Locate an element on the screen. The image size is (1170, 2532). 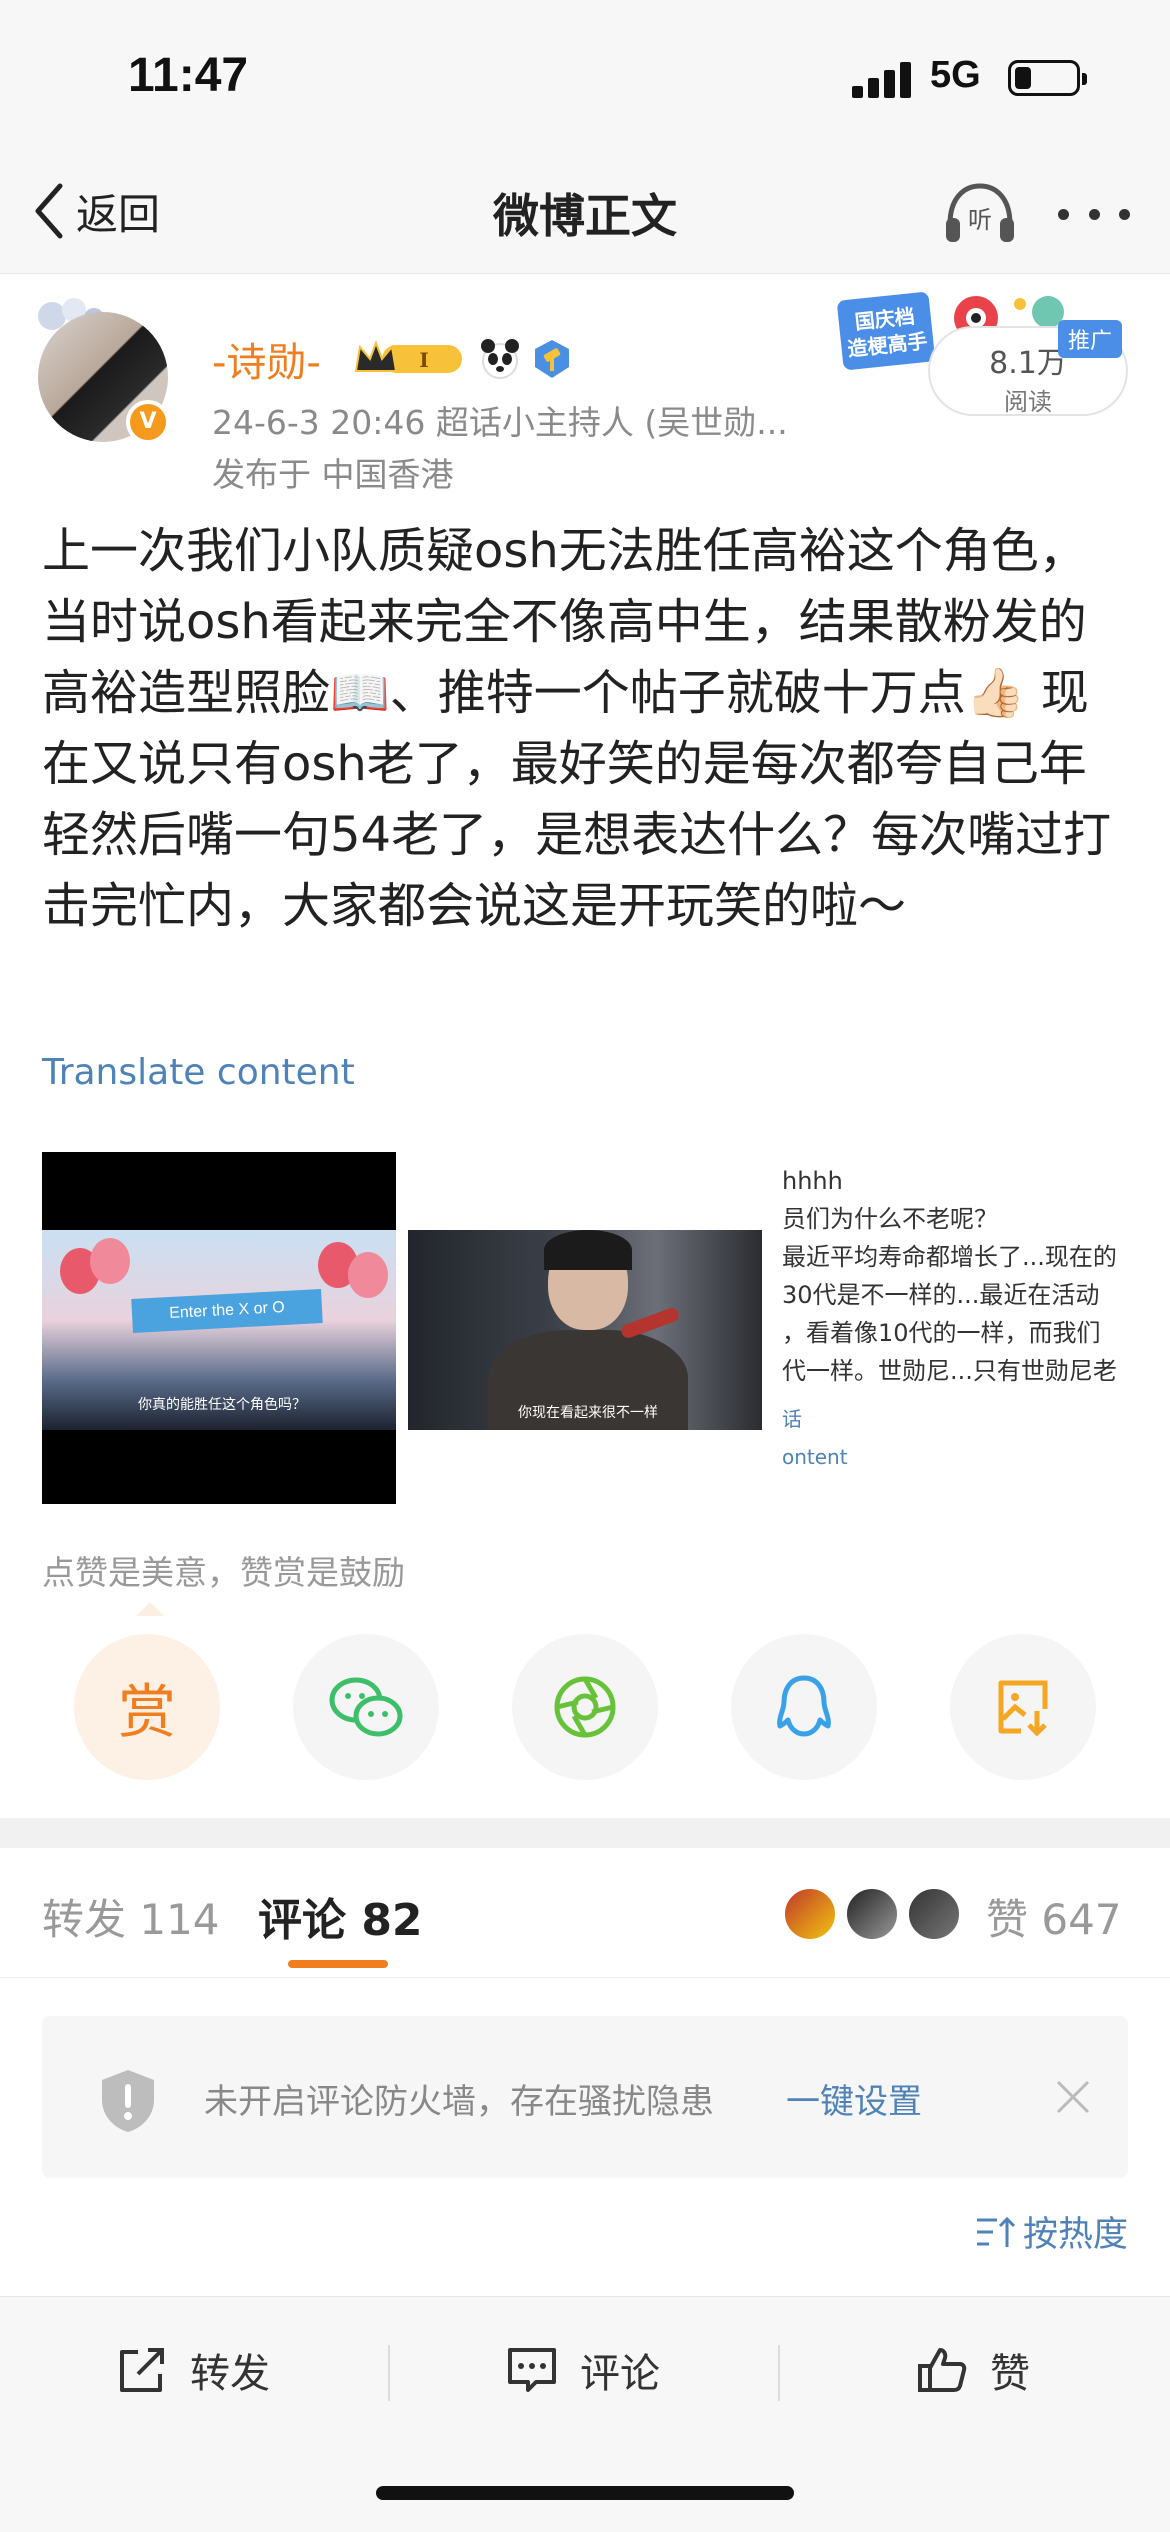
share-qq-button is located at coordinates (804, 1707).